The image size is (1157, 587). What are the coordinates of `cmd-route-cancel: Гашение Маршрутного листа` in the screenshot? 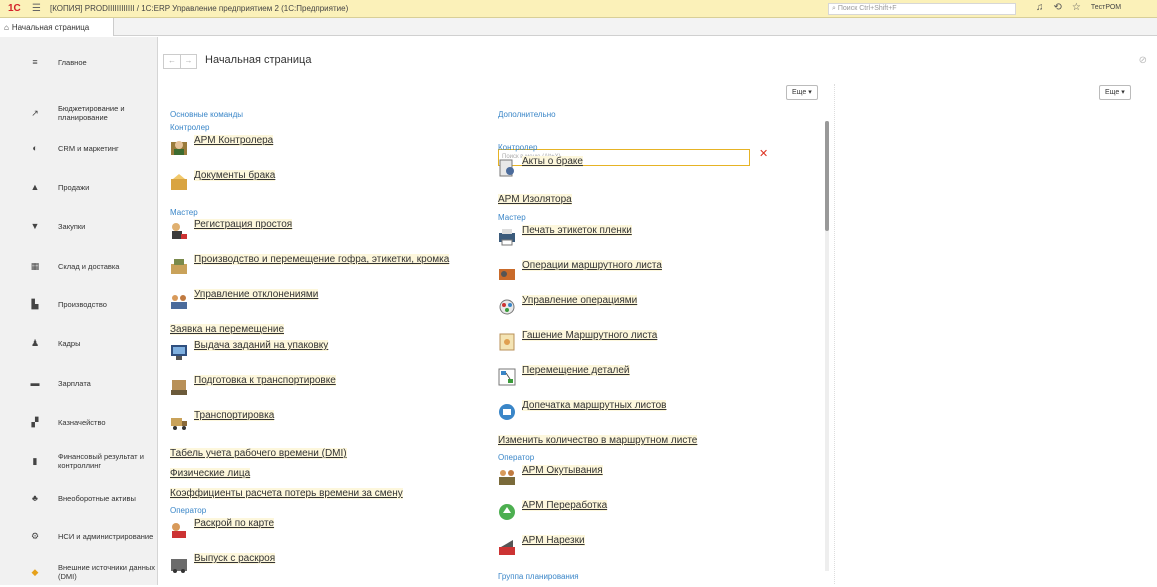 It's located at (578, 340).